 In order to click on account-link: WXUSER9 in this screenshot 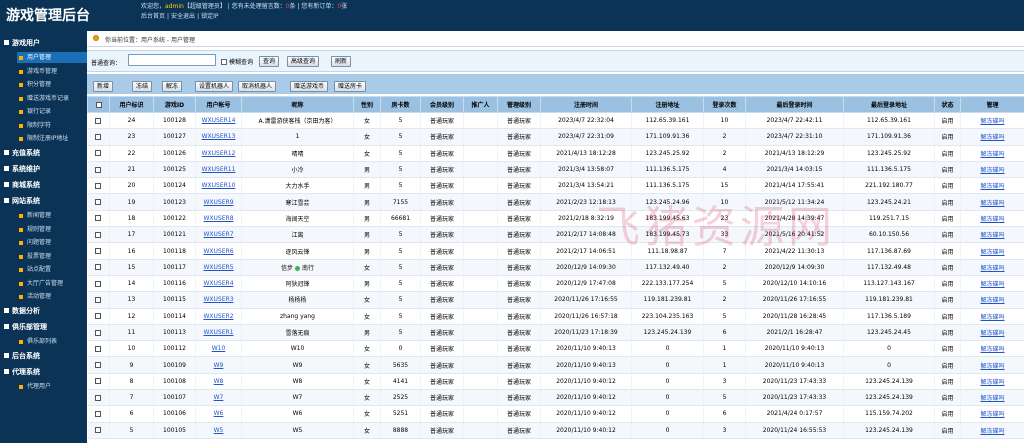, I will do `click(218, 202)`.